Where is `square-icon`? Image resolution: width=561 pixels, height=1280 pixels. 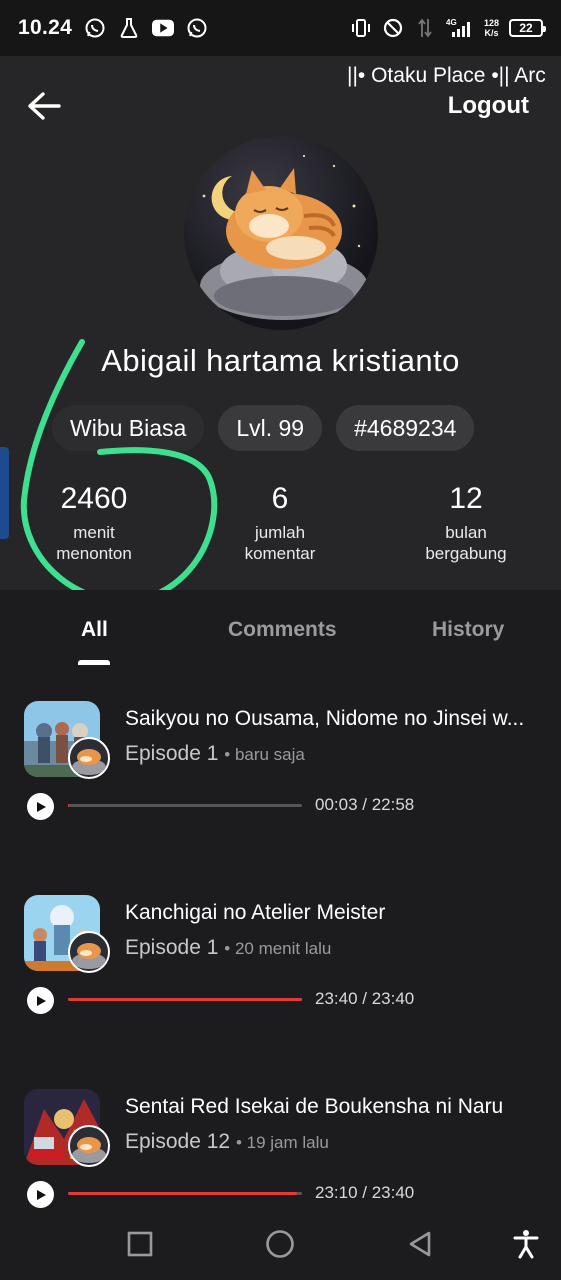 square-icon is located at coordinates (140, 1244).